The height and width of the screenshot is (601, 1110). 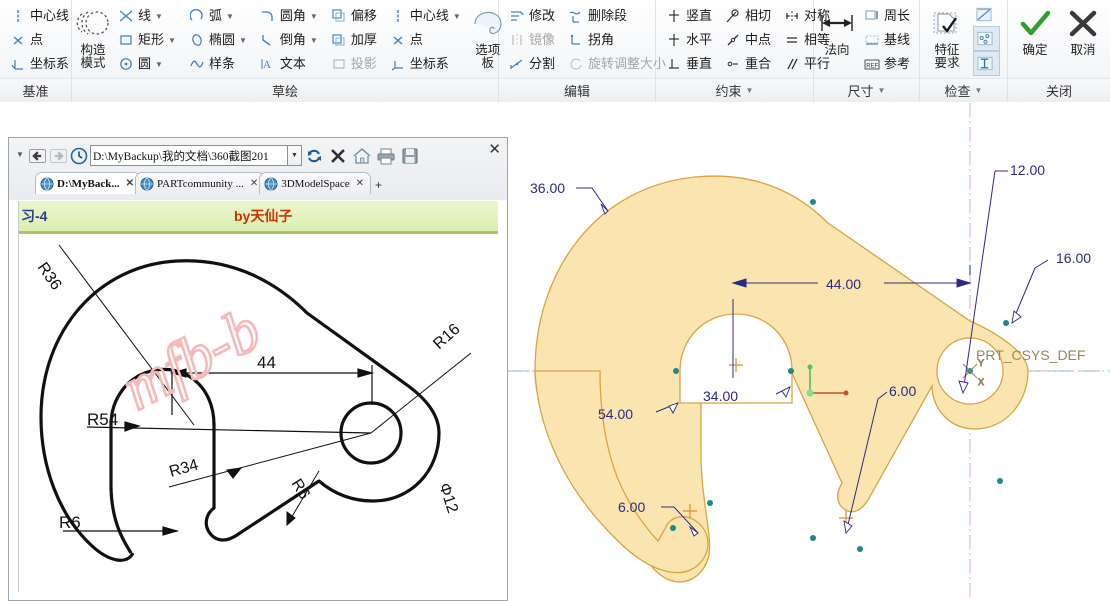 I want to click on tool-tangent: 相切, so click(x=747, y=16).